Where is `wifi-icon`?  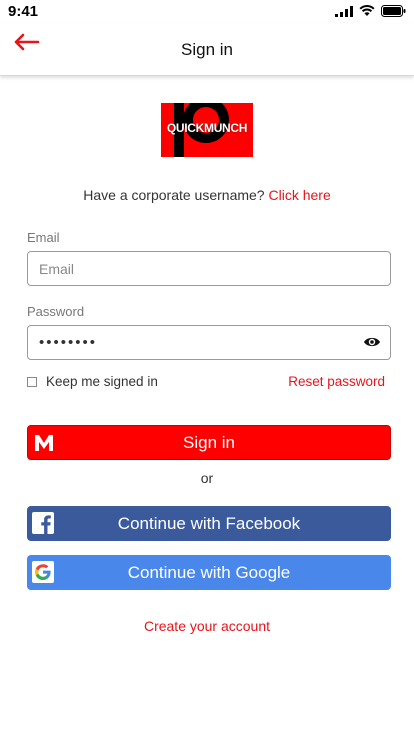 wifi-icon is located at coordinates (367, 10).